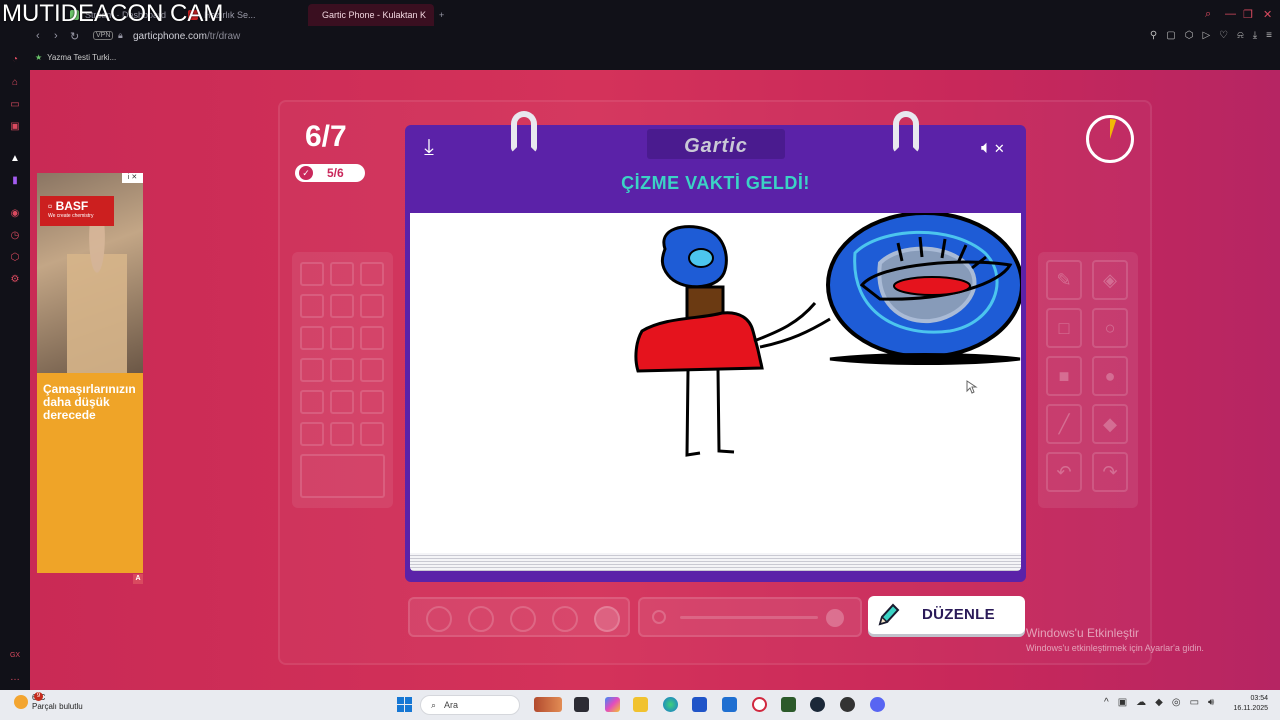 The image size is (1280, 720). Describe the element at coordinates (77, 211) in the screenshot. I see `ad-brand-logo: ▫ BASF We create chemistry` at that location.